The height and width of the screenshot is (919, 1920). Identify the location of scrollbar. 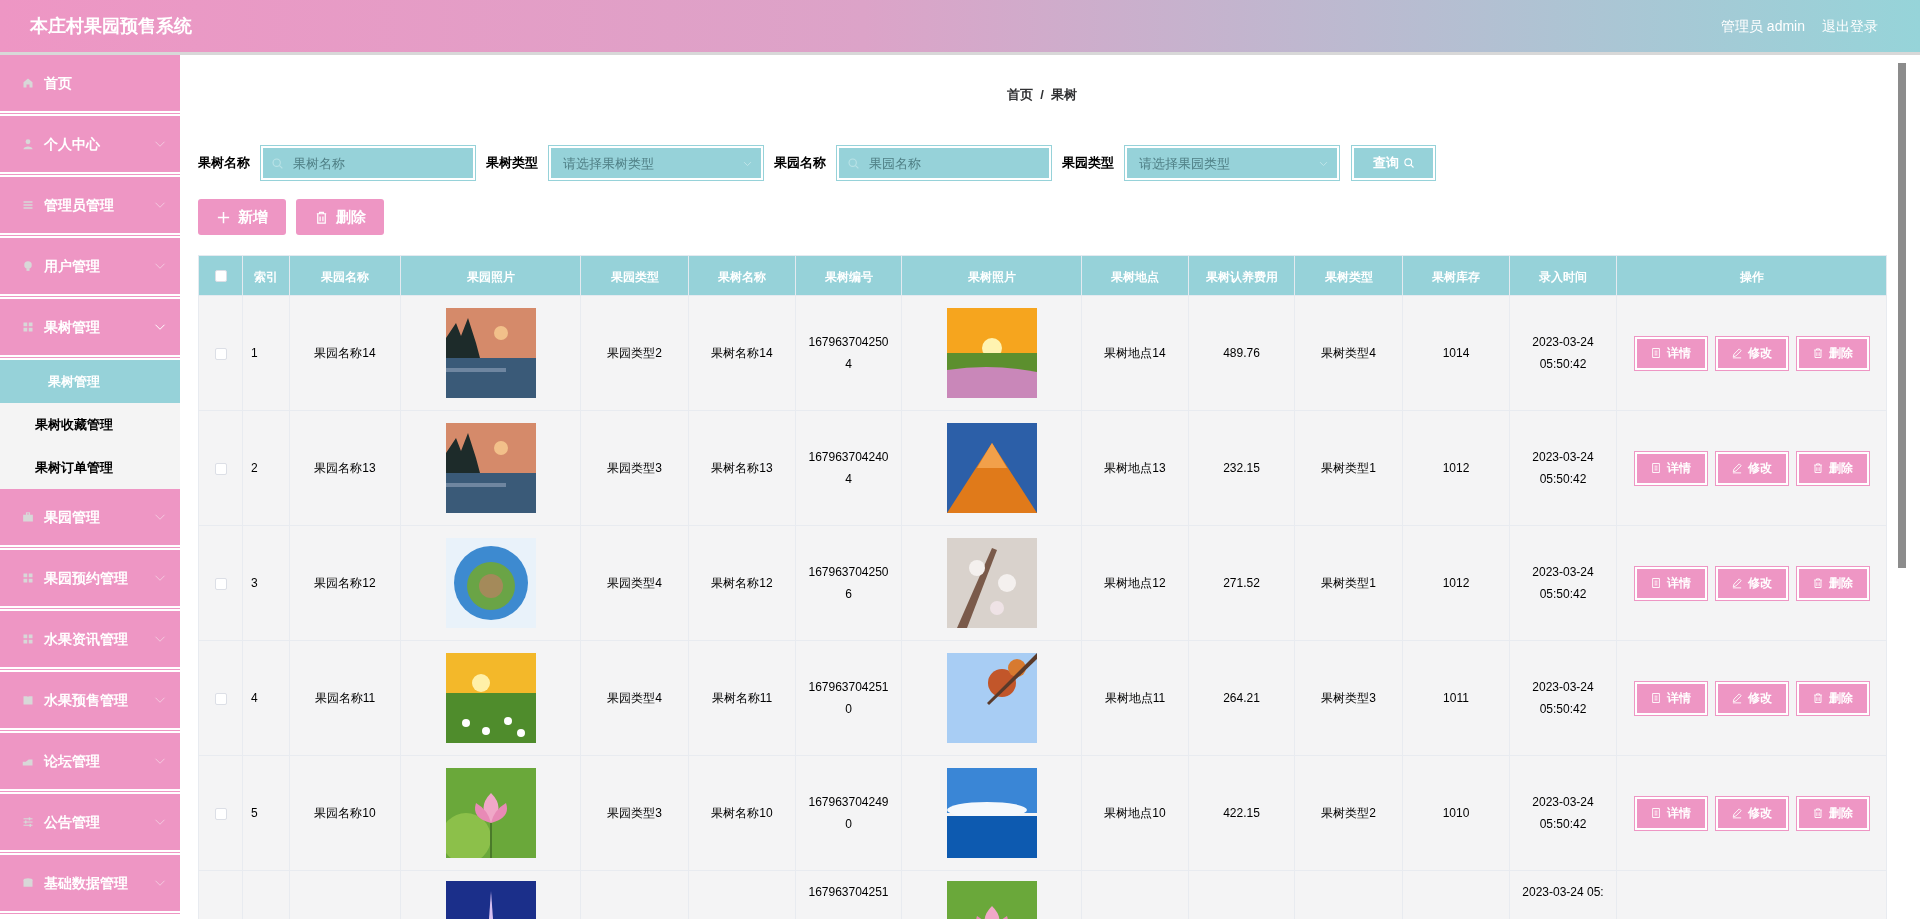
(1902, 315).